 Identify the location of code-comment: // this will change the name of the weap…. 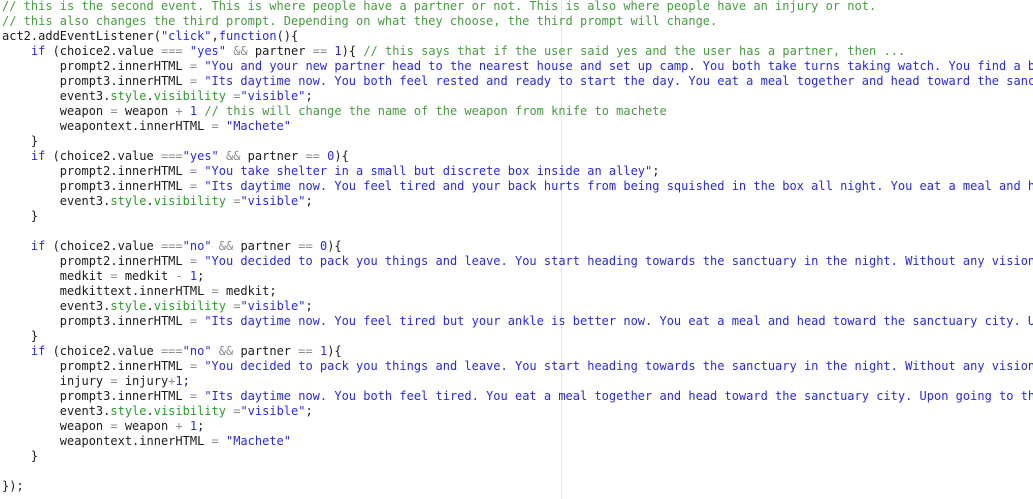
(435, 111).